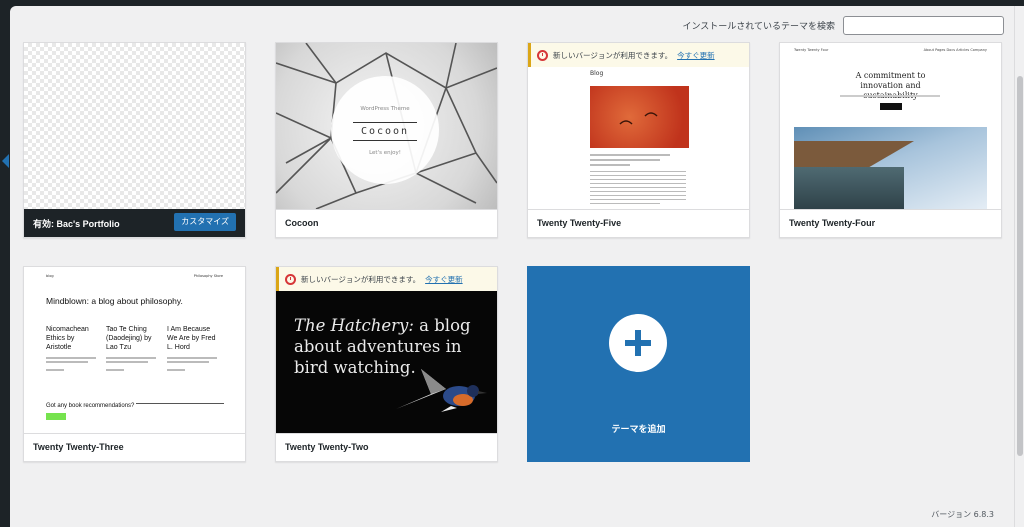 This screenshot has height=527, width=1024. I want to click on active-prefix: 有効:, so click(45, 224).